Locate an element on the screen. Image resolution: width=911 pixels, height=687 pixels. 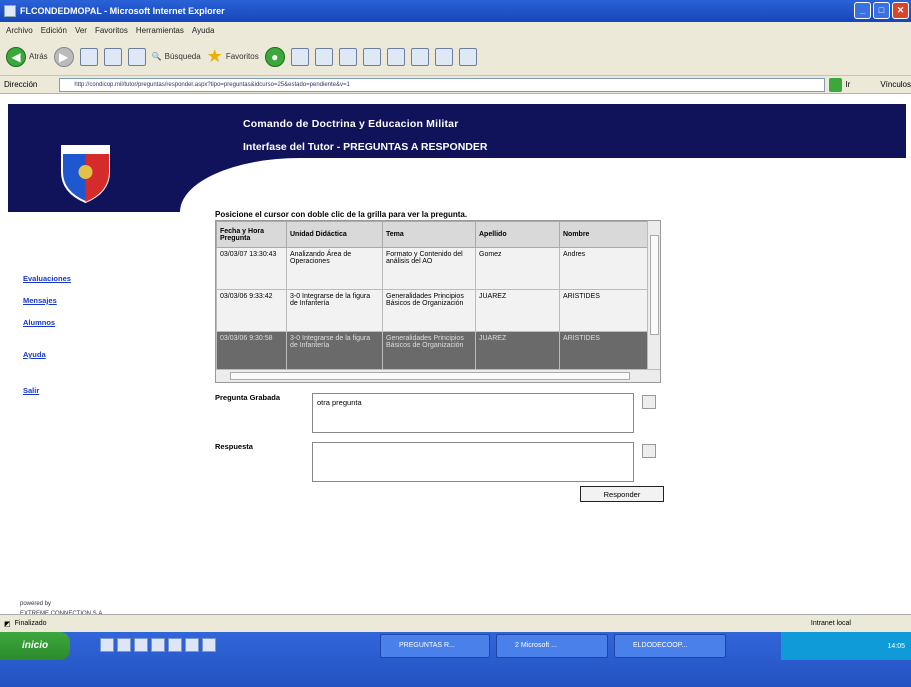
nav-evaluaciones: Evaluaciones is located at coordinates (47, 278).